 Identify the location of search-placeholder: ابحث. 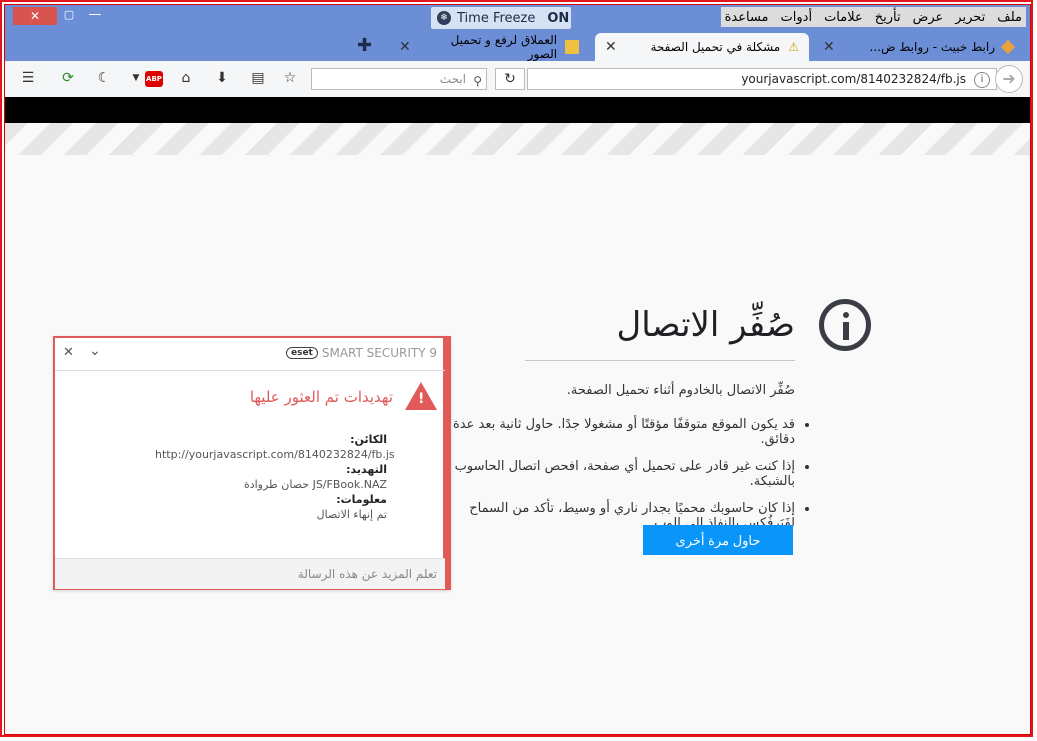
(452, 79).